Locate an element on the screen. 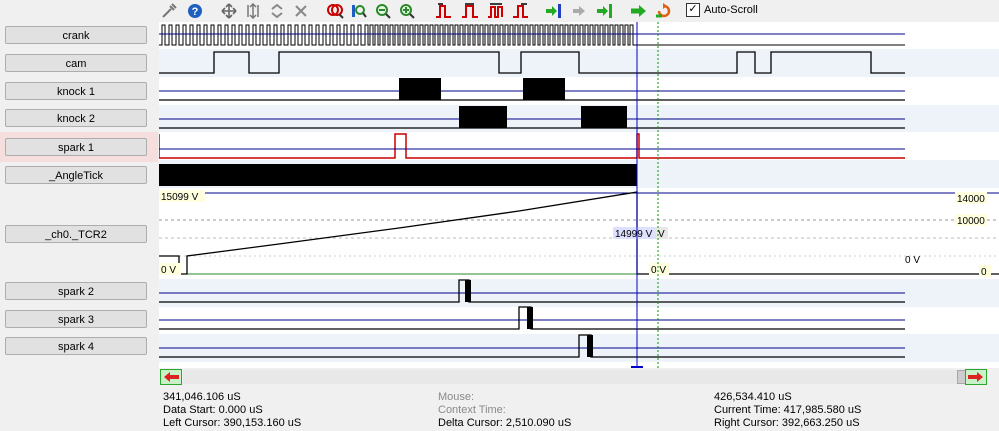 This screenshot has width=999, height=431. pan-icon is located at coordinates (229, 11).